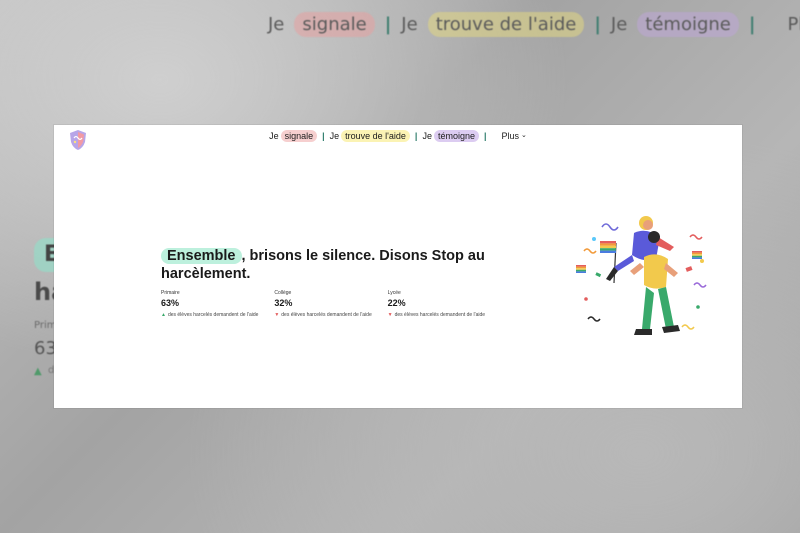 This screenshot has height=533, width=800. I want to click on nav-item-trouve-aide: Je trouve de l'aide, so click(370, 136).